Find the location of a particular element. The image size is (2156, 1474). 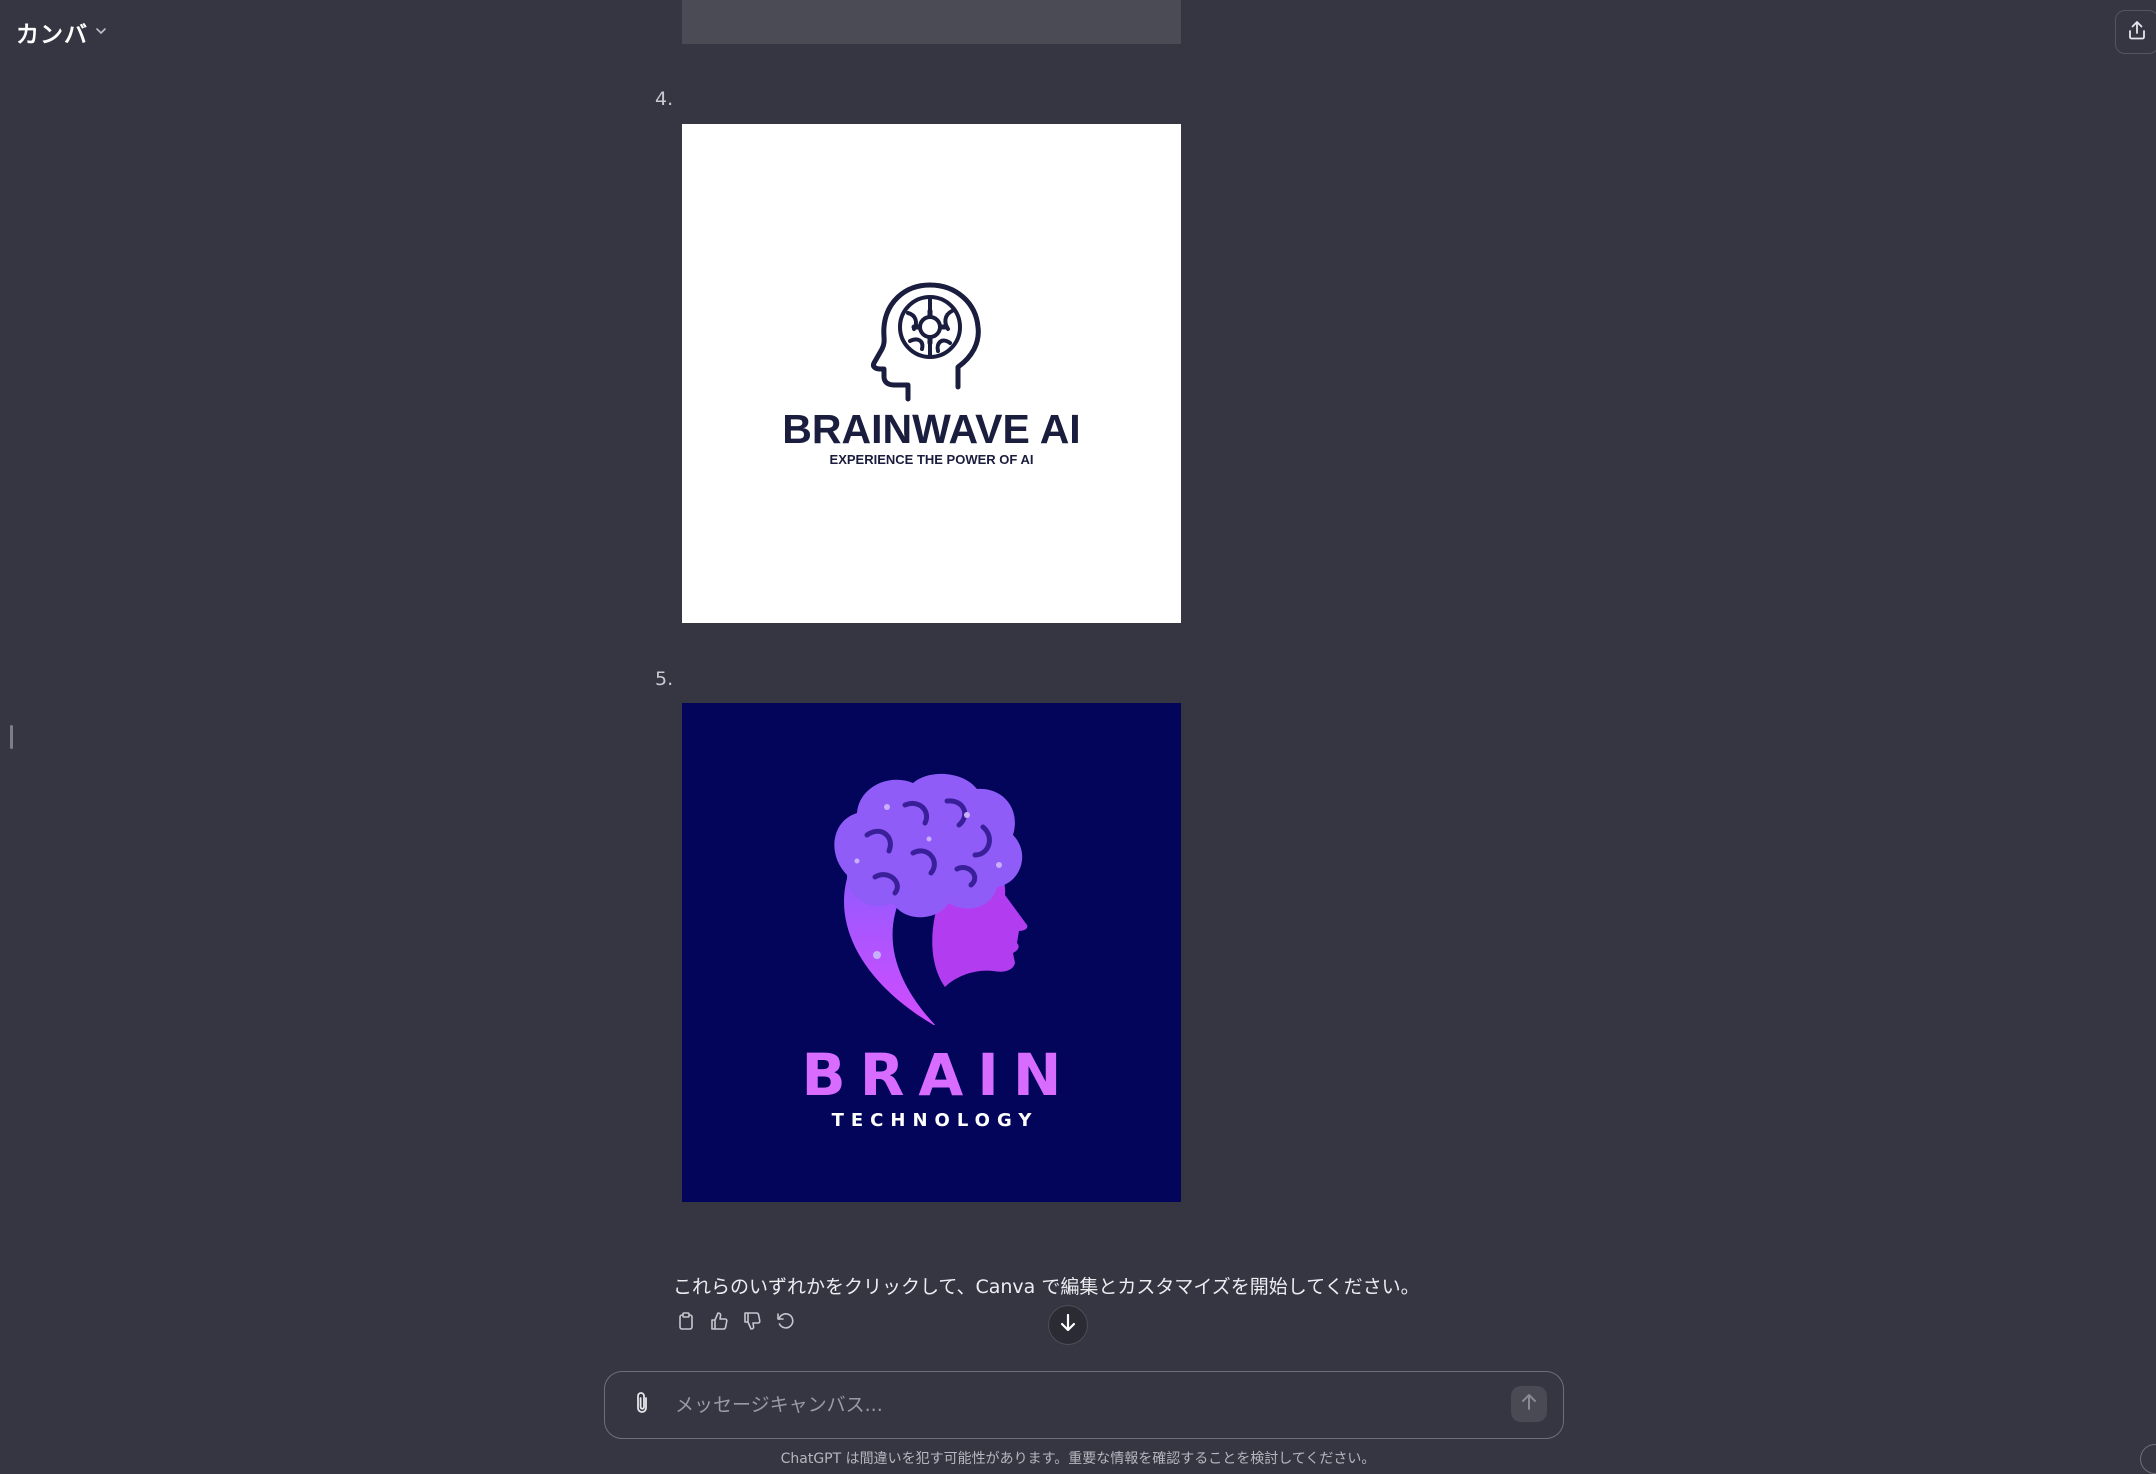

regenerate-button is located at coordinates (784, 1323).